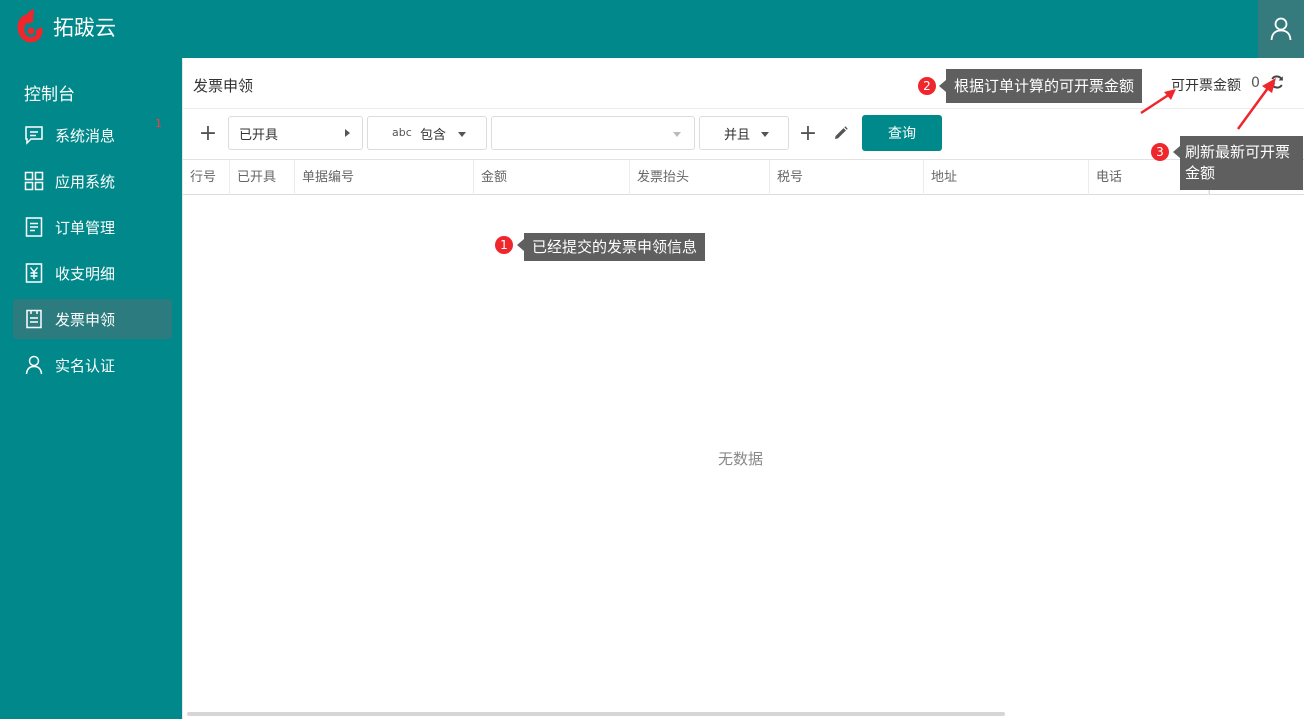 The image size is (1304, 719). I want to click on sidebar-item-messages: 系统消息 1, so click(92, 135).